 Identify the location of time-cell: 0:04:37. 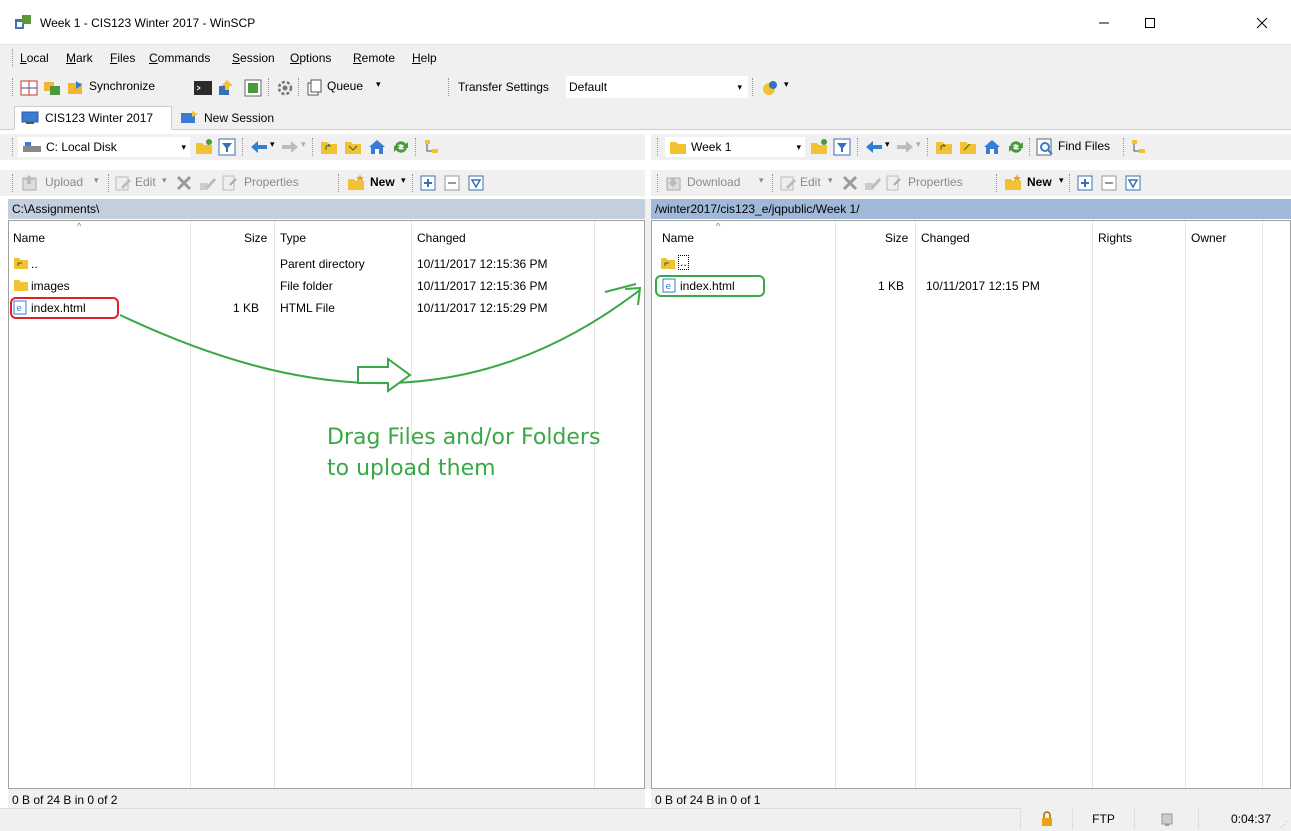
(1244, 819).